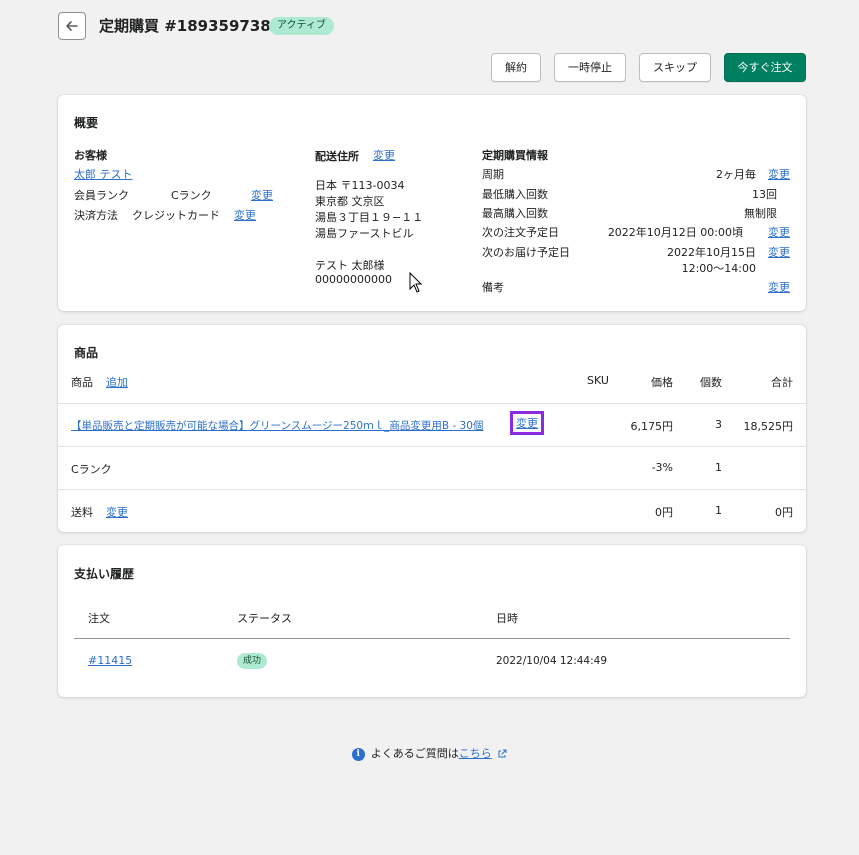  Describe the element at coordinates (526, 252) in the screenshot. I see `next-delivery-label: 次のお届け予定日` at that location.